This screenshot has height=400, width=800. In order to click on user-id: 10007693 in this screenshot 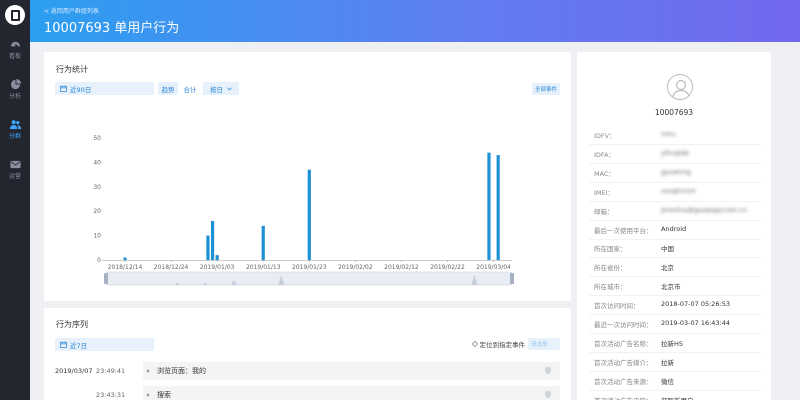, I will do `click(674, 112)`.